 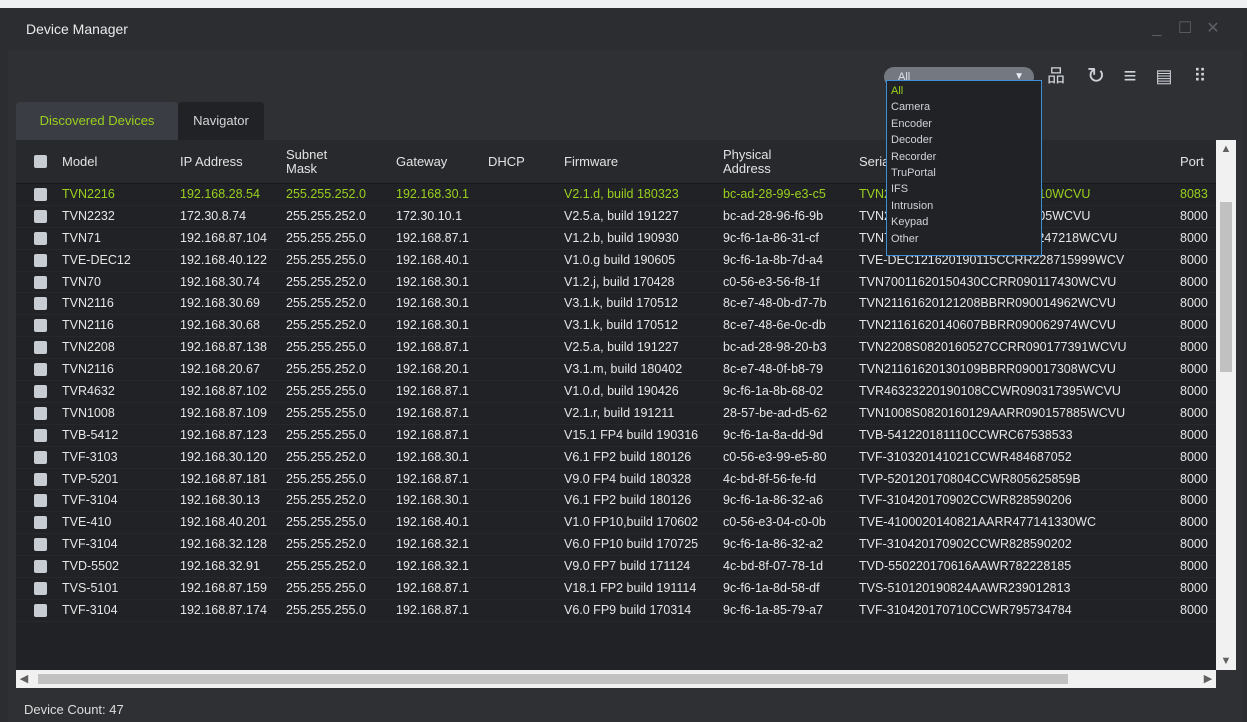 I want to click on cell-ip: 192.168.87.109, so click(x=223, y=412).